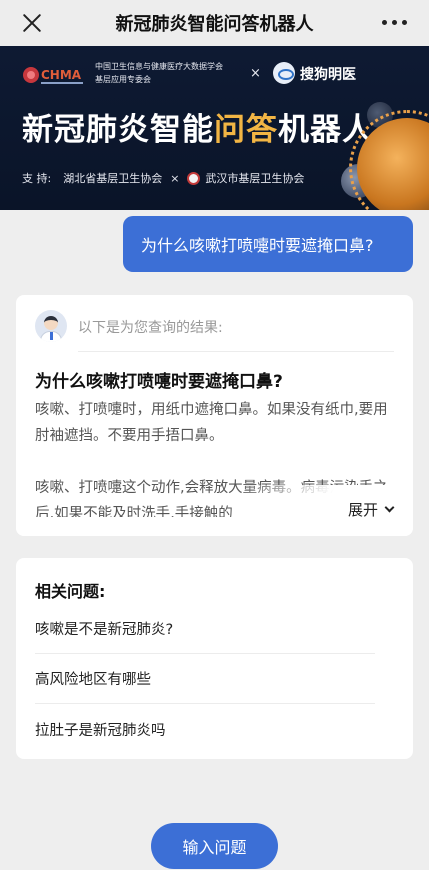 The width and height of the screenshot is (429, 870). What do you see at coordinates (172, 73) in the screenshot?
I see `organizer-text: 中国卫生信息与健康医疗大数据学会 基层应用专委会` at bounding box center [172, 73].